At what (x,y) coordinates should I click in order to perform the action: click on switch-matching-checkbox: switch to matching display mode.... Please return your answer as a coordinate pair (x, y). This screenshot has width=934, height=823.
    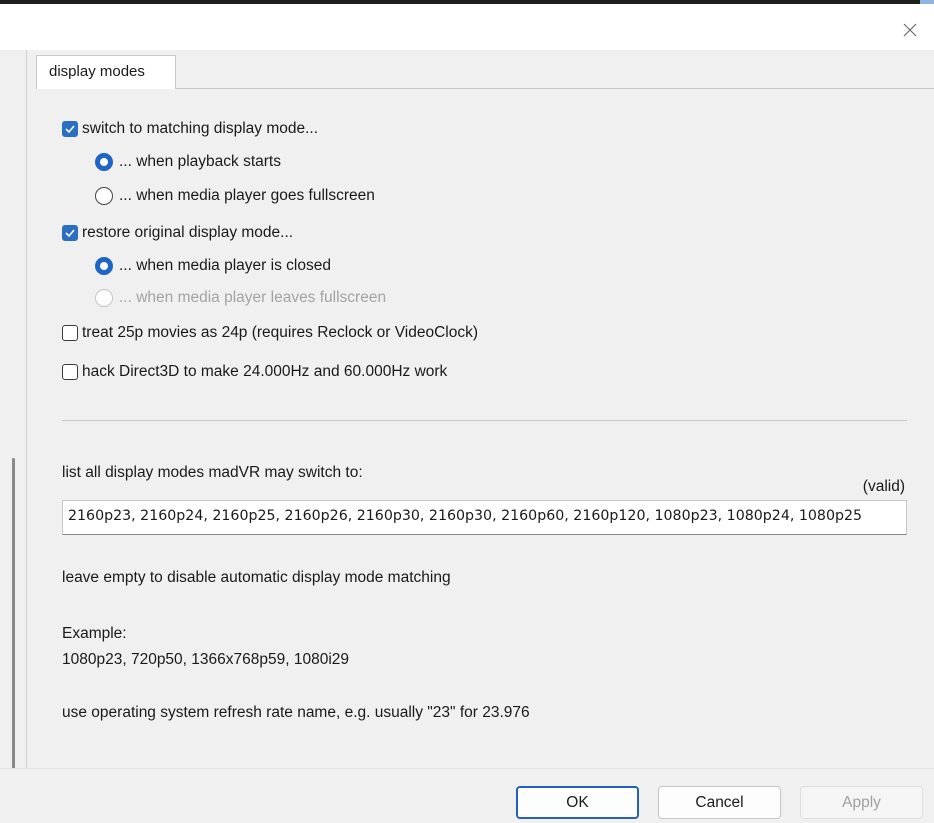
    Looking at the image, I should click on (190, 129).